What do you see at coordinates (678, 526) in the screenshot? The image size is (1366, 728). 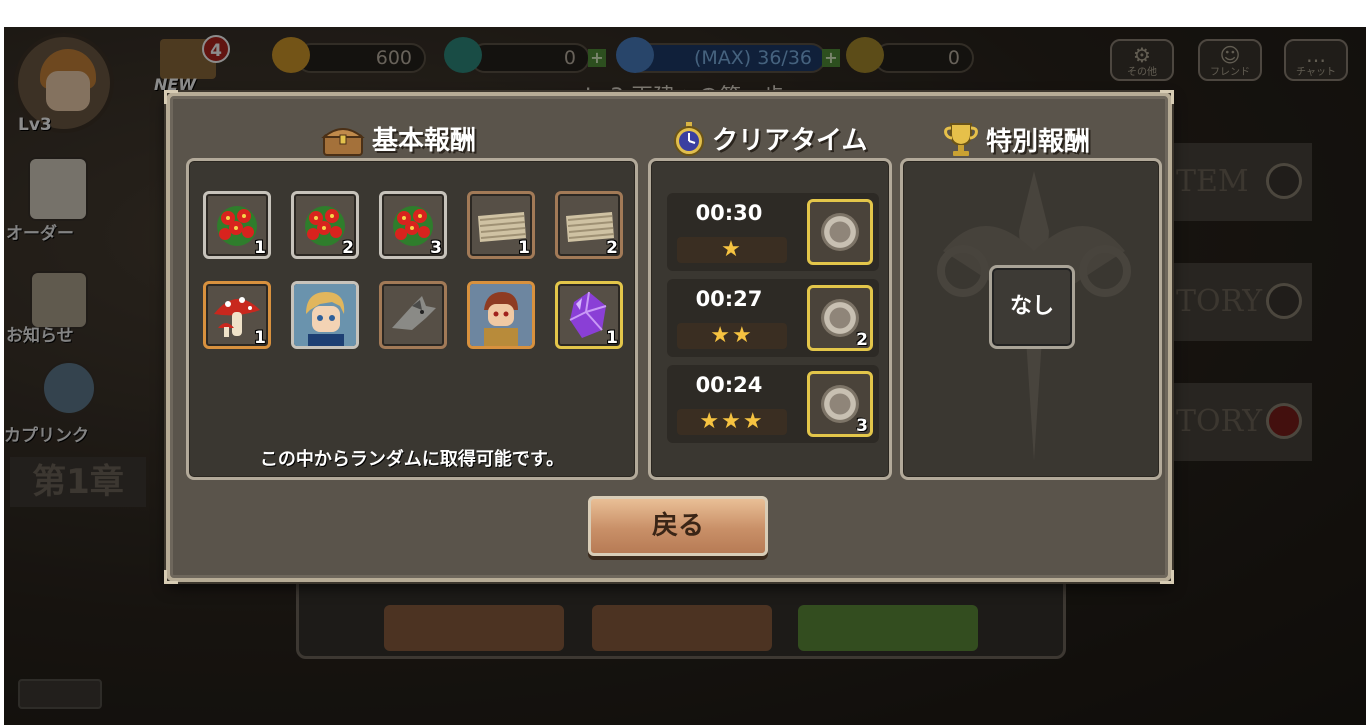 I see `back-button: 戻る` at bounding box center [678, 526].